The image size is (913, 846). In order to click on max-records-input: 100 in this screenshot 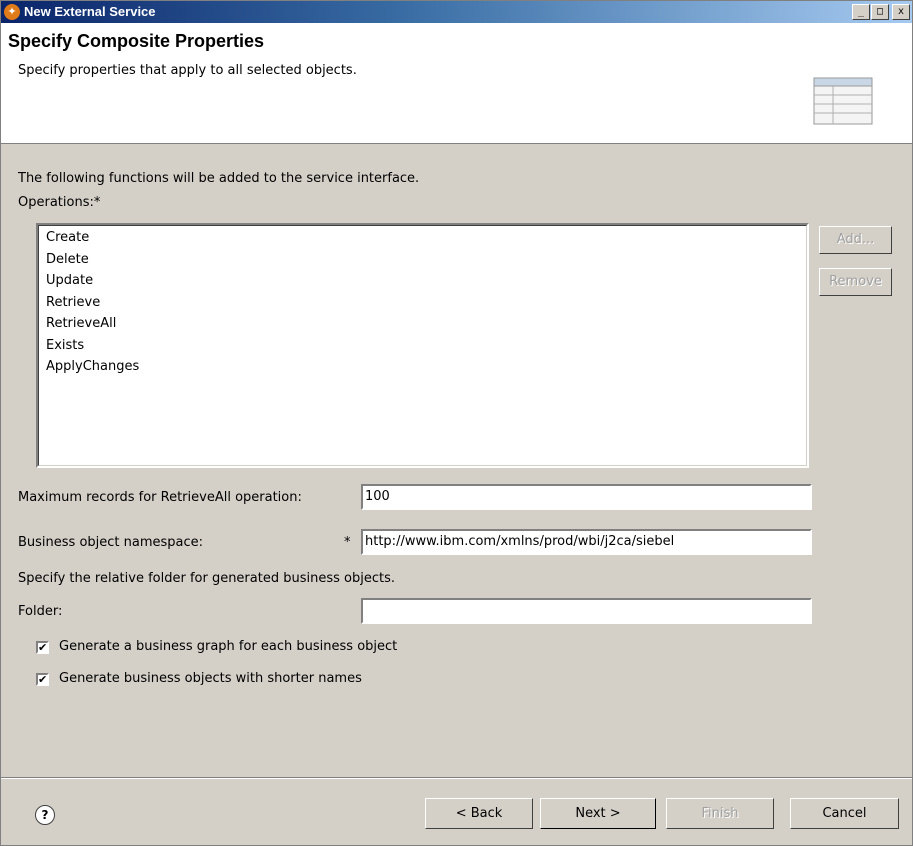, I will do `click(586, 497)`.